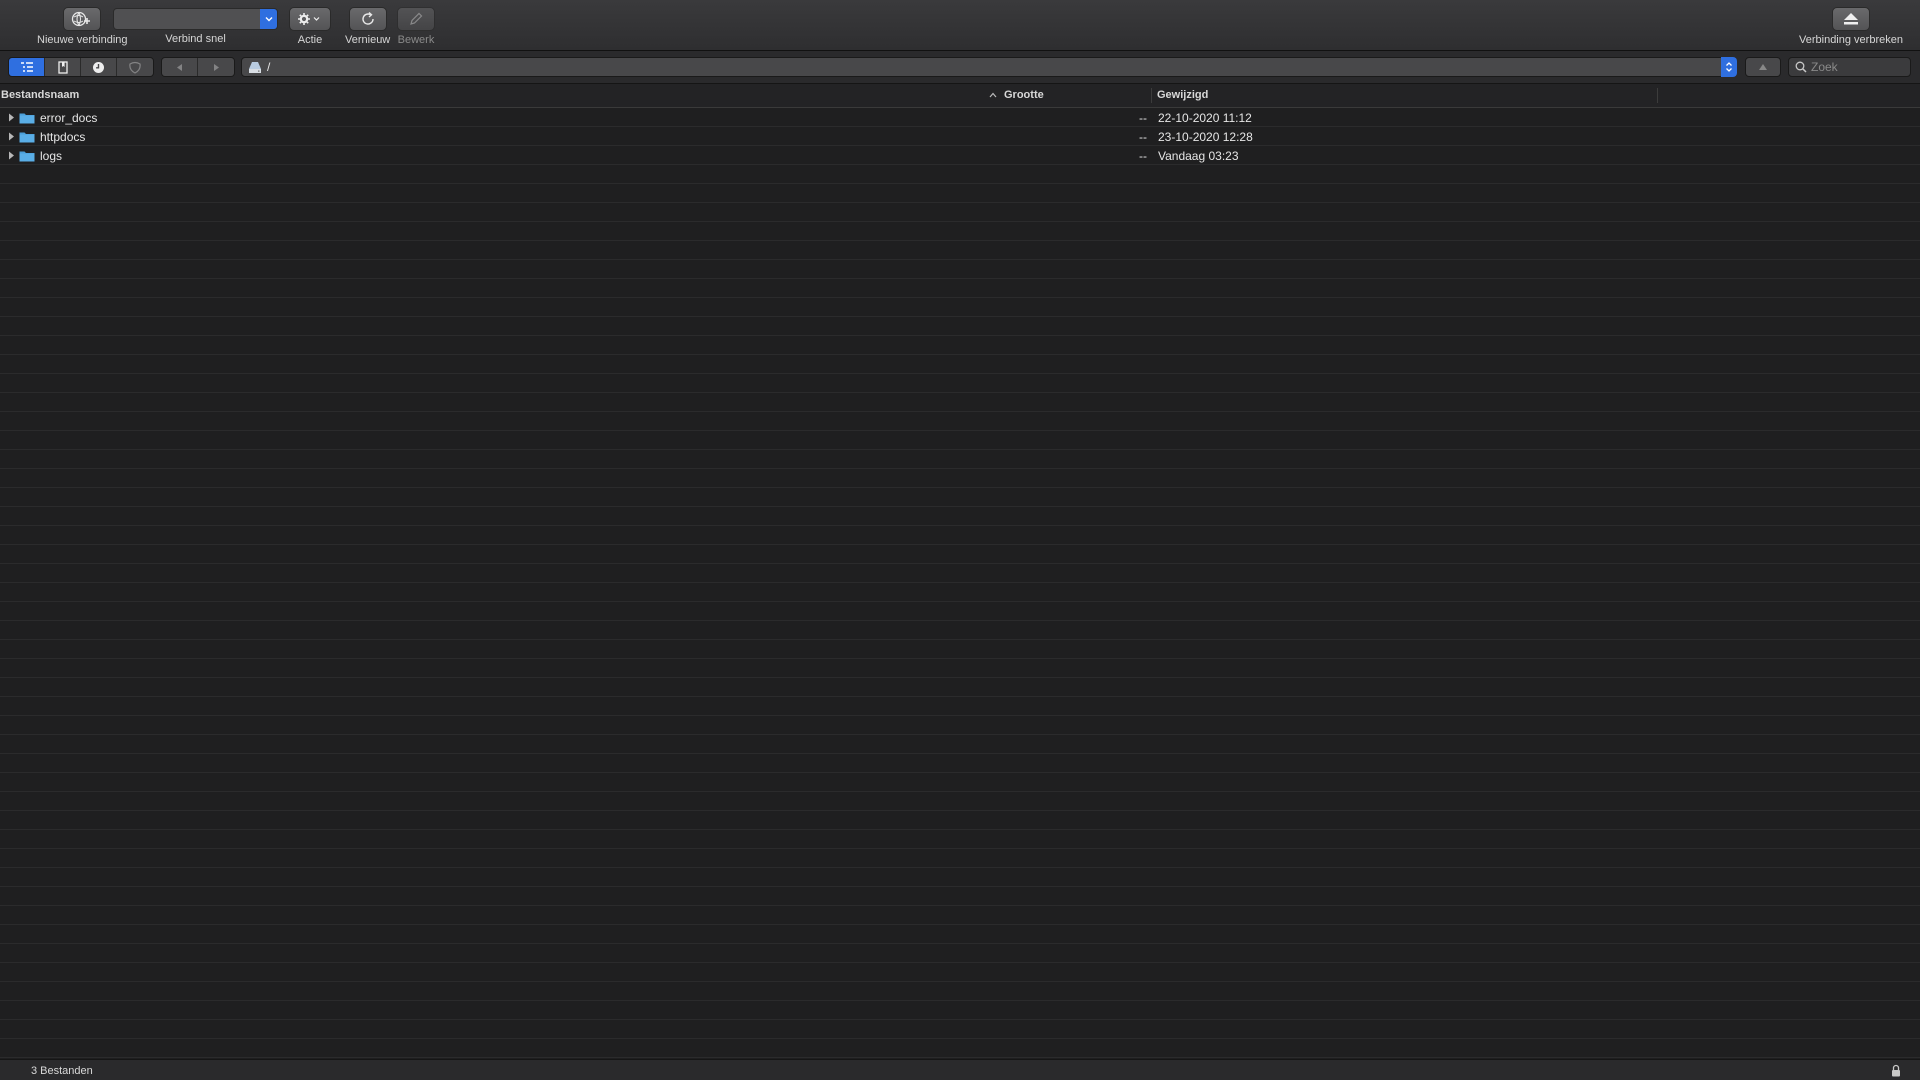 This screenshot has width=1920, height=1080. I want to click on action-button, so click(310, 19).